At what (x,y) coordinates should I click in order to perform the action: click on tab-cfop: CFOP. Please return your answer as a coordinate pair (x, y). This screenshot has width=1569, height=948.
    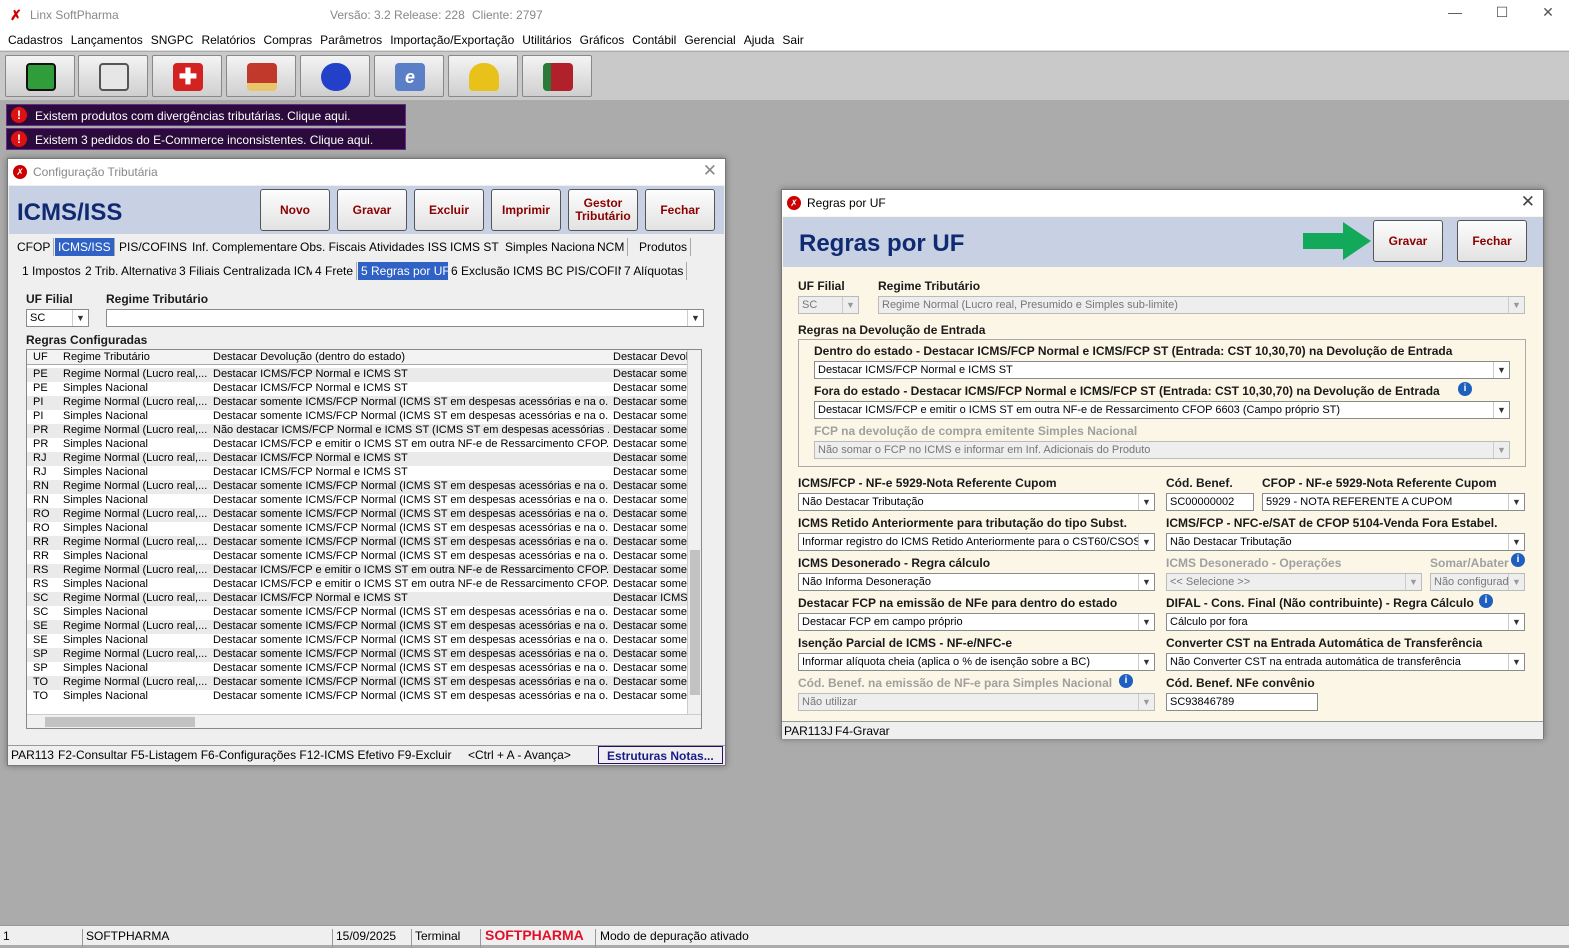
    Looking at the image, I should click on (34, 247).